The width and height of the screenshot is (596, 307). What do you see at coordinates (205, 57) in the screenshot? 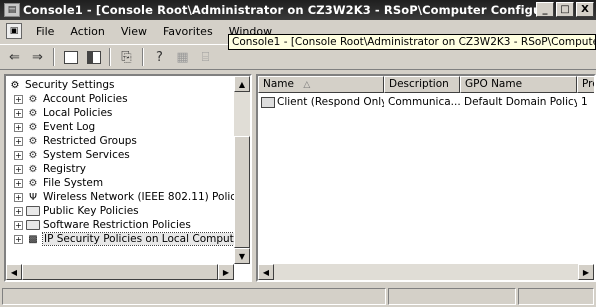
I see `tree-icon: ⌸` at bounding box center [205, 57].